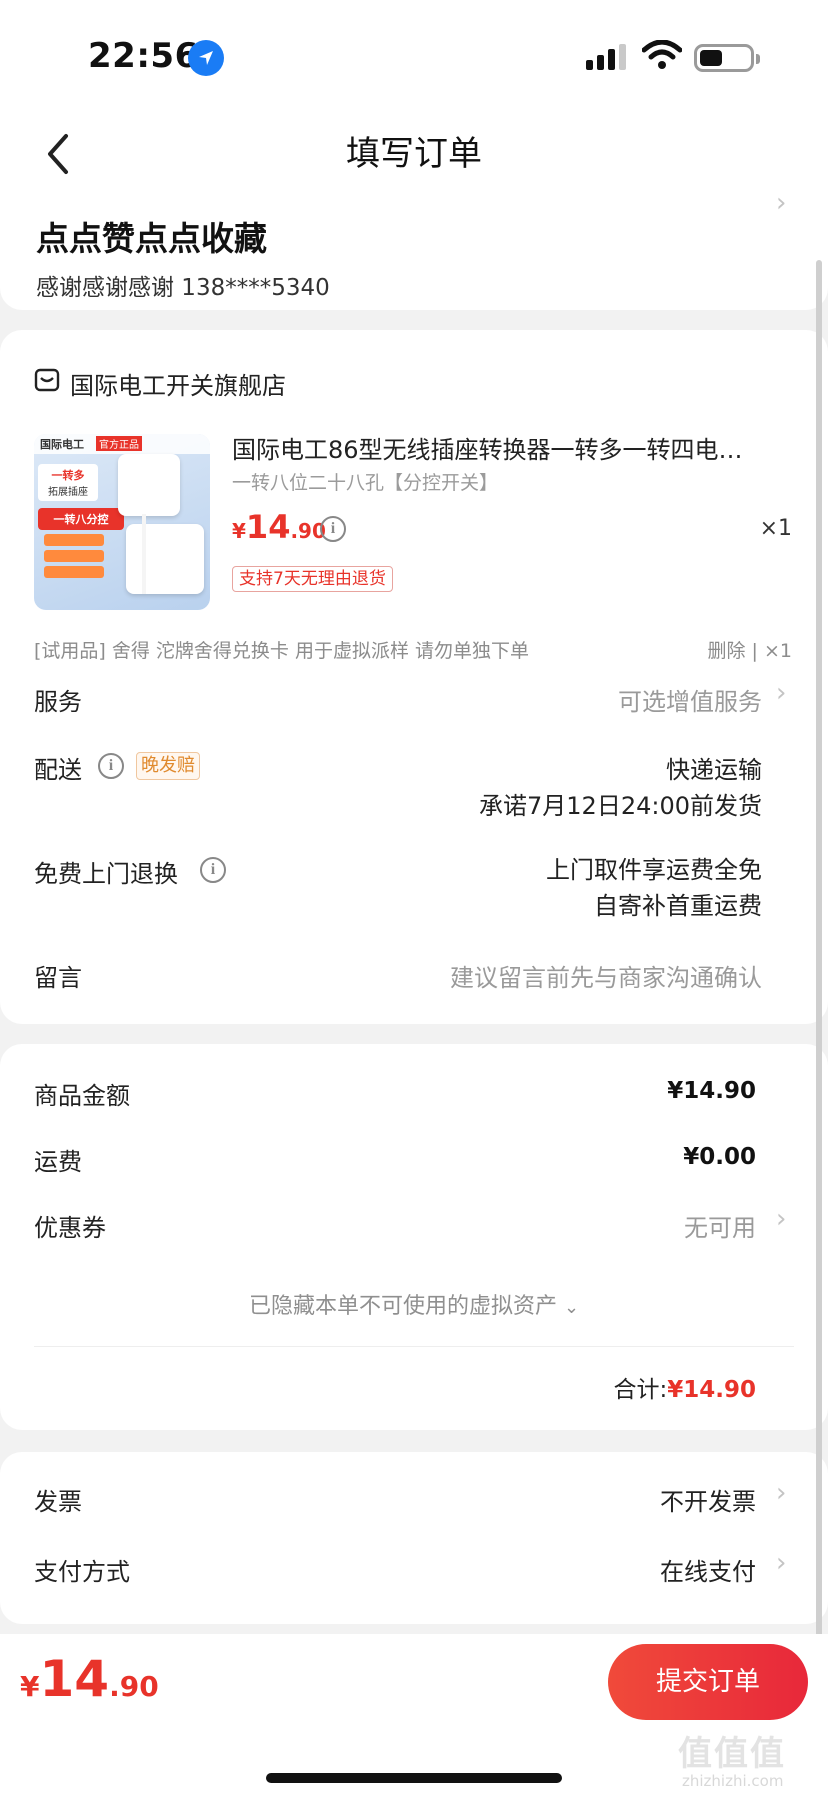 The height and width of the screenshot is (1795, 828). What do you see at coordinates (726, 651) in the screenshot?
I see `trial-delete-button: 删除` at bounding box center [726, 651].